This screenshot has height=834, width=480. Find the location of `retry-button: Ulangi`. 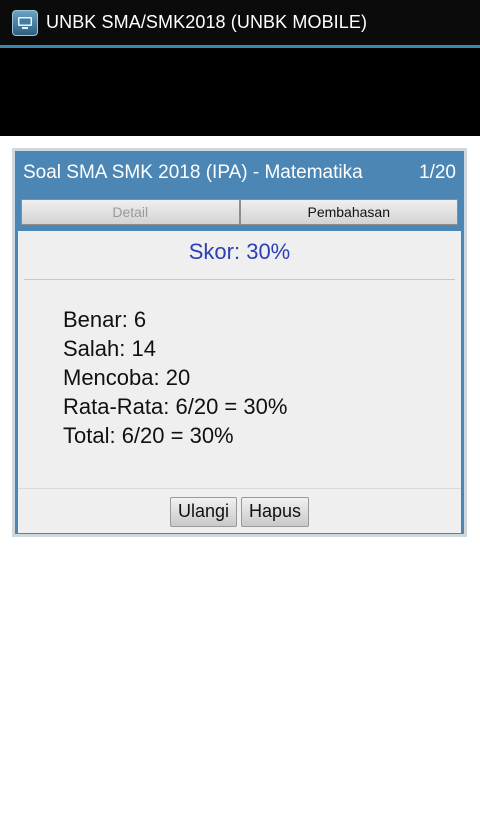

retry-button: Ulangi is located at coordinates (203, 511).